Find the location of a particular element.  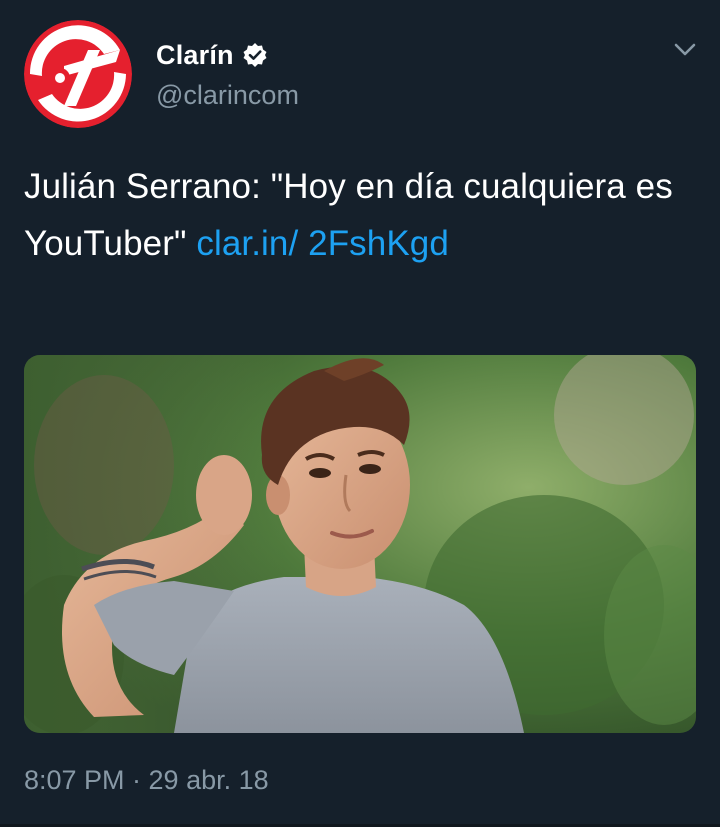

tweet-link: clar.in/ 2FshKgd is located at coordinates (322, 243).